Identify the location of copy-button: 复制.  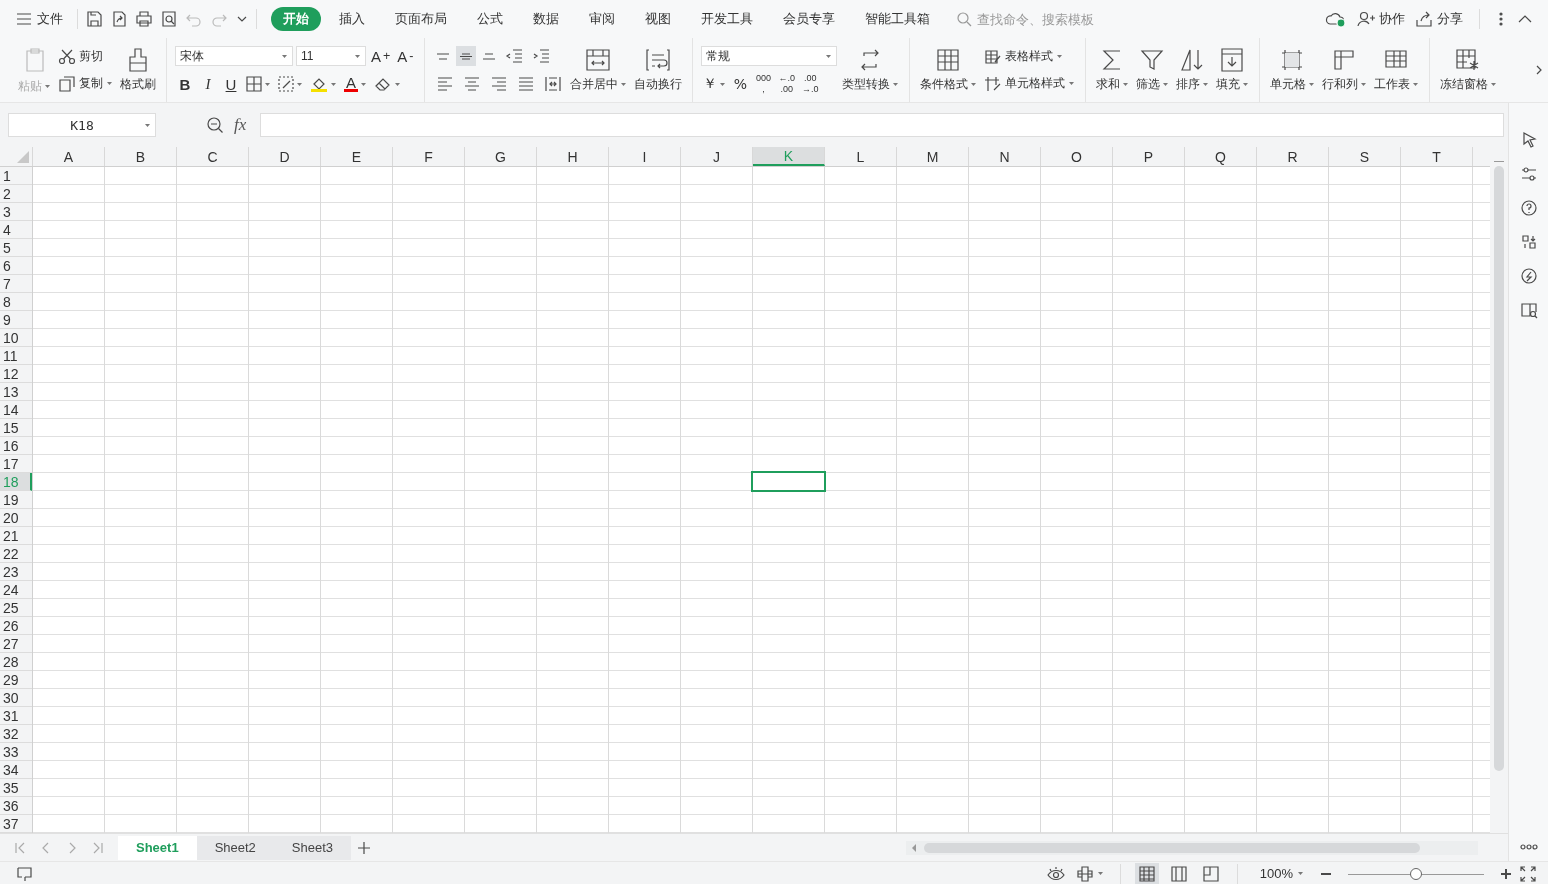
(85, 83).